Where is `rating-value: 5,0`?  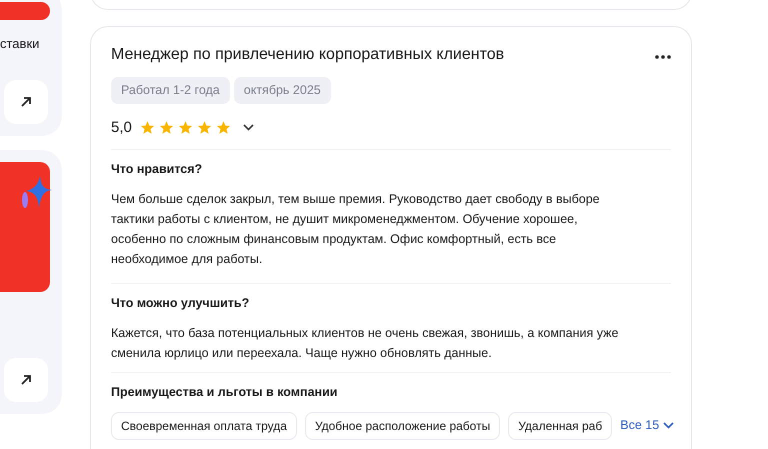 rating-value: 5,0 is located at coordinates (121, 128).